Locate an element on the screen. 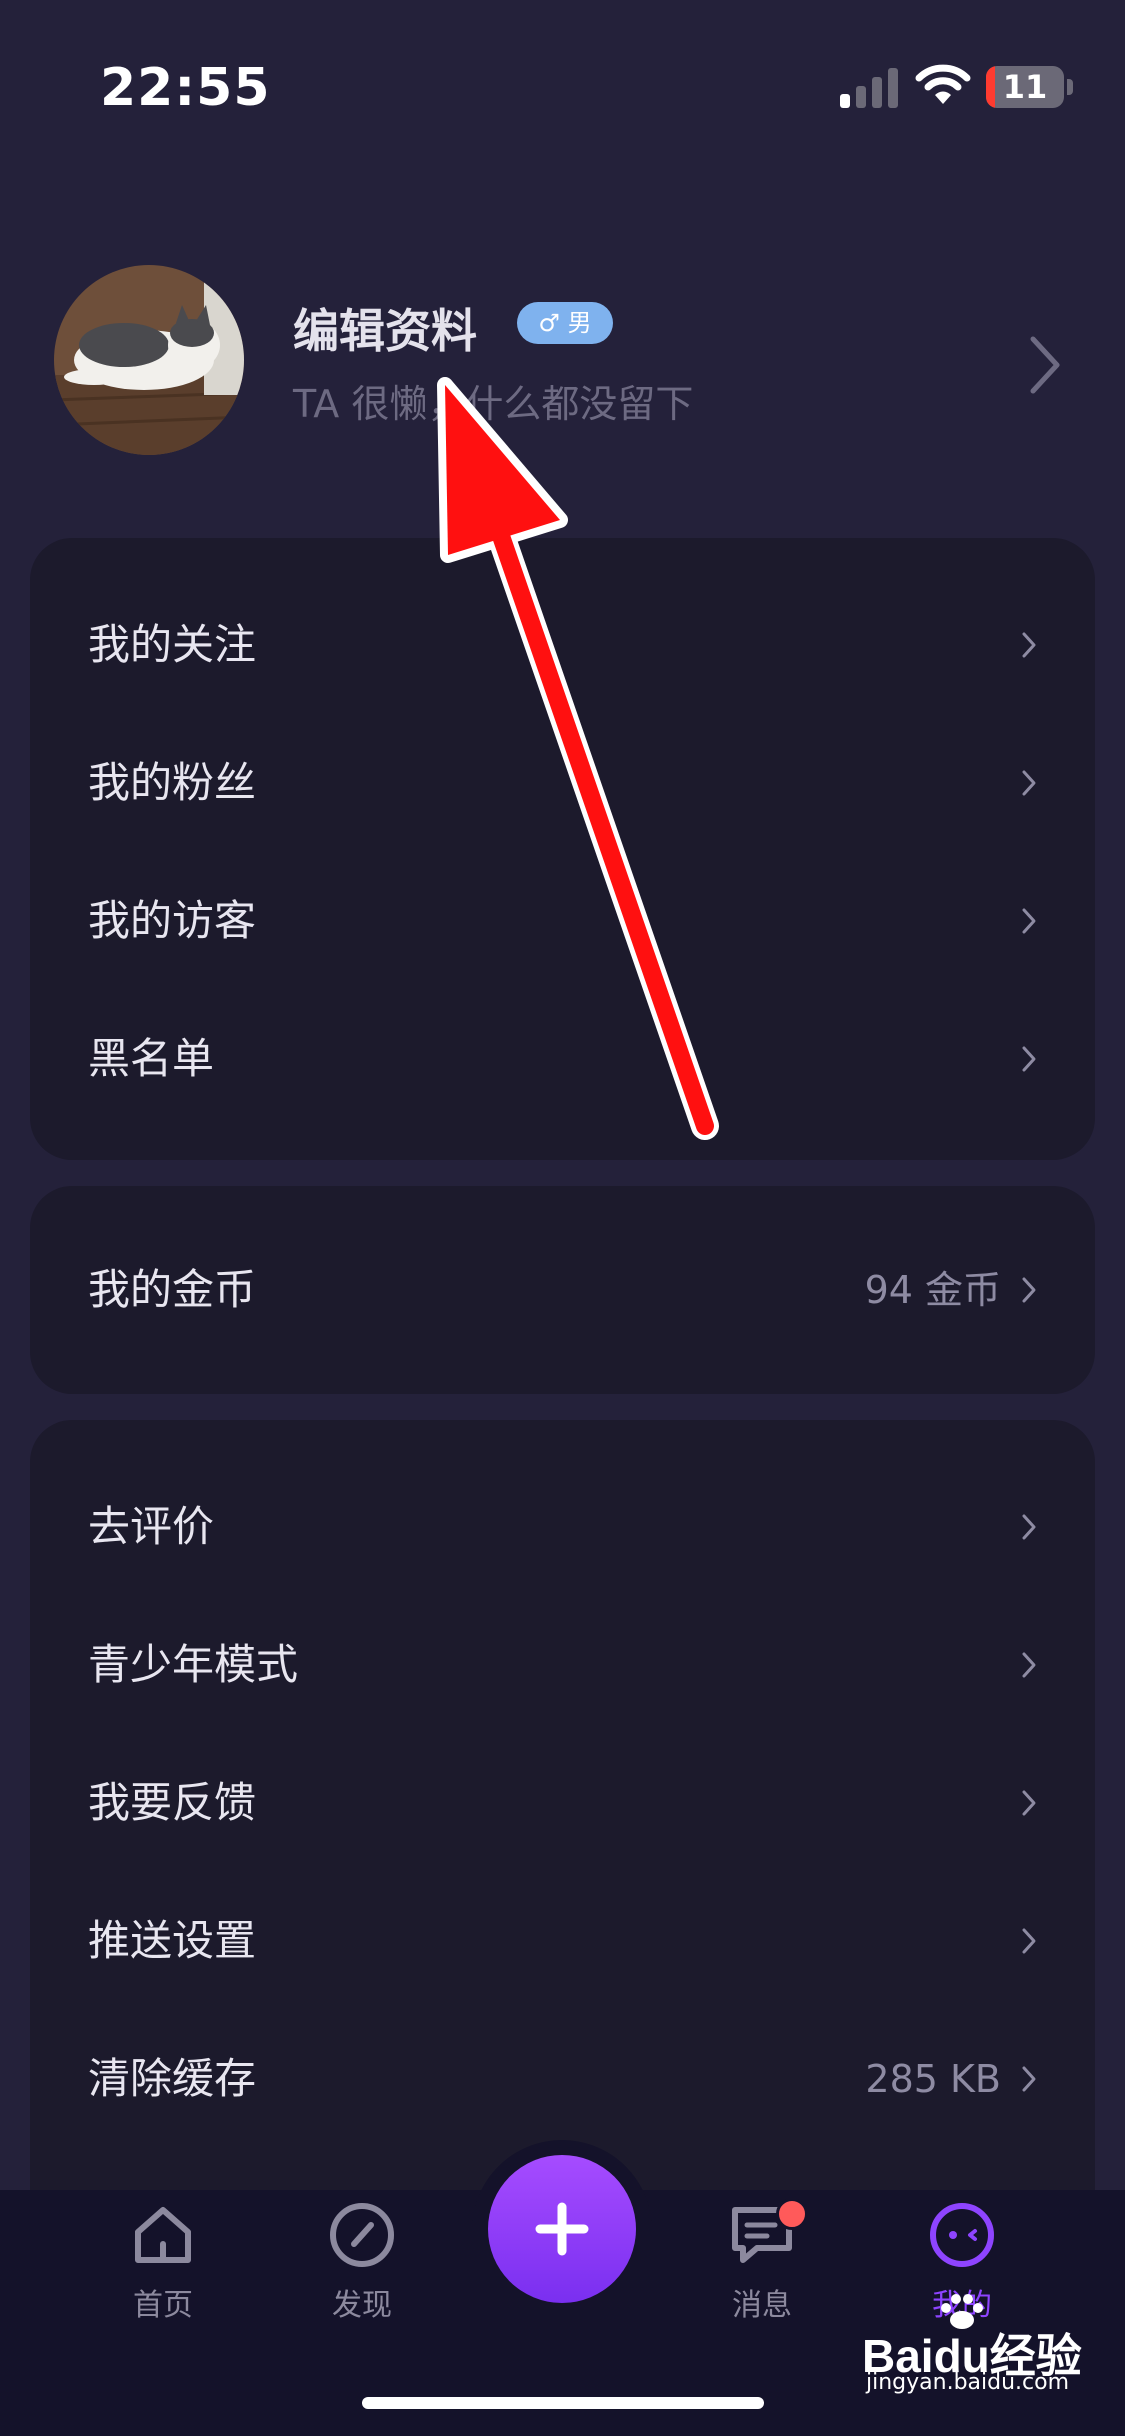 The height and width of the screenshot is (2436, 1125). battery-cap is located at coordinates (1070, 87).